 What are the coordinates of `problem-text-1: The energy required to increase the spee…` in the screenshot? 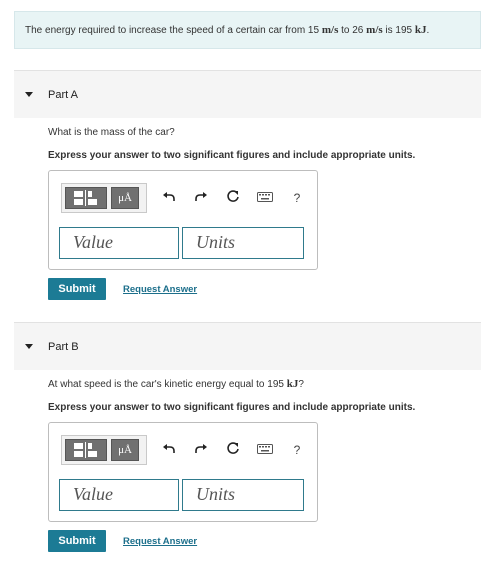 It's located at (173, 30).